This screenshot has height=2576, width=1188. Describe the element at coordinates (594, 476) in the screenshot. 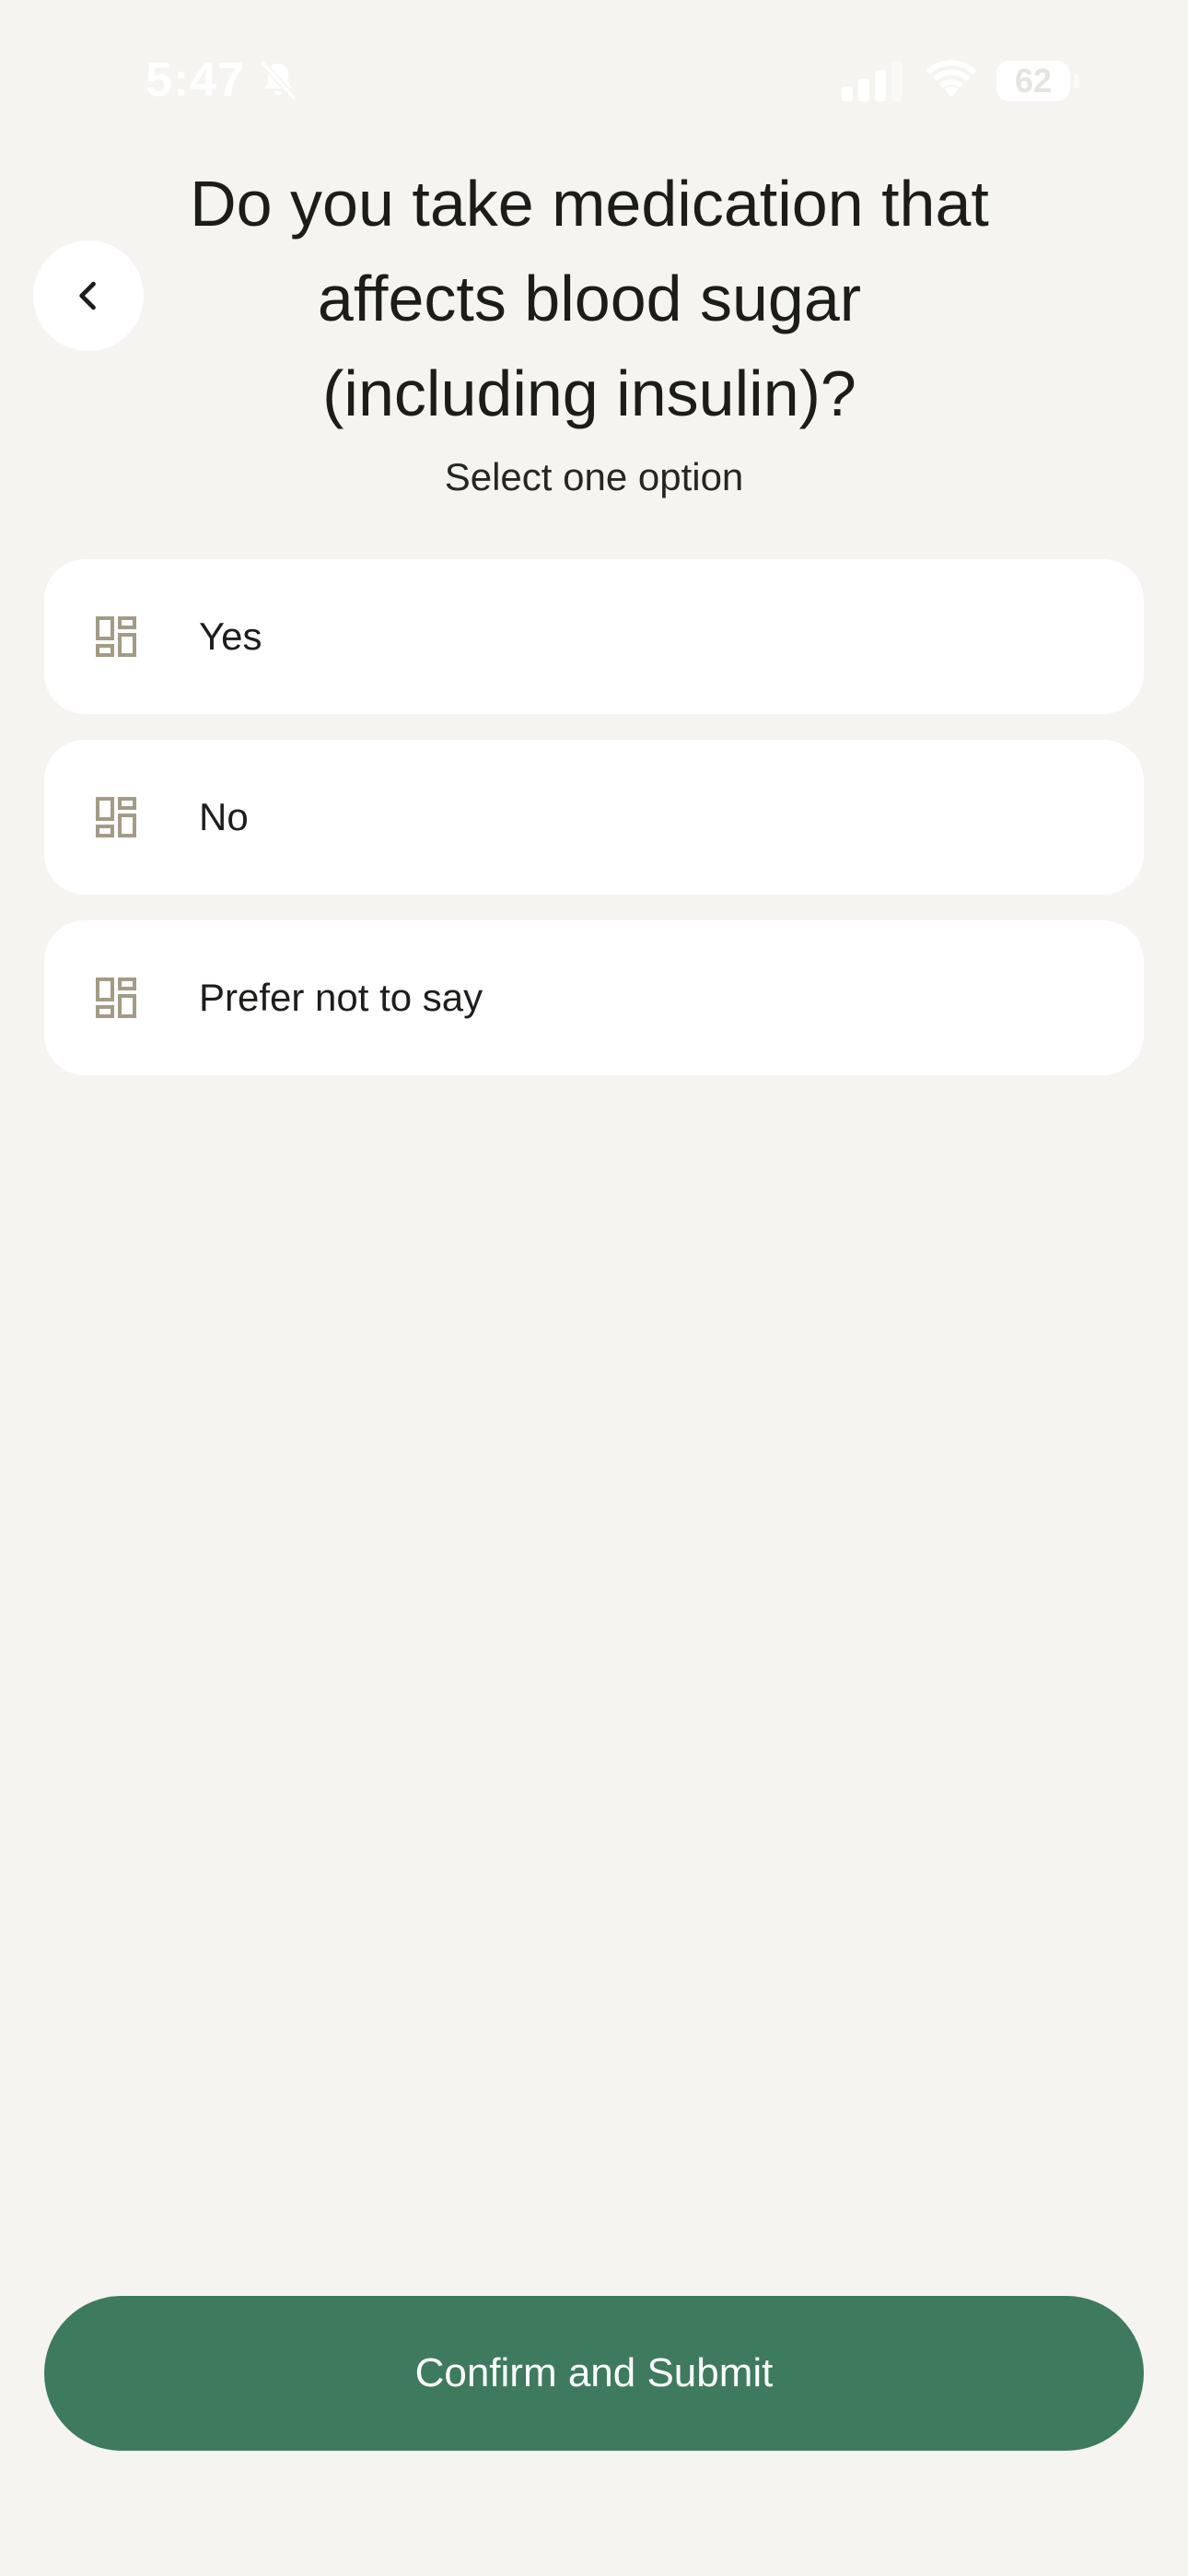

I see `question-subtitle: Select one option` at that location.